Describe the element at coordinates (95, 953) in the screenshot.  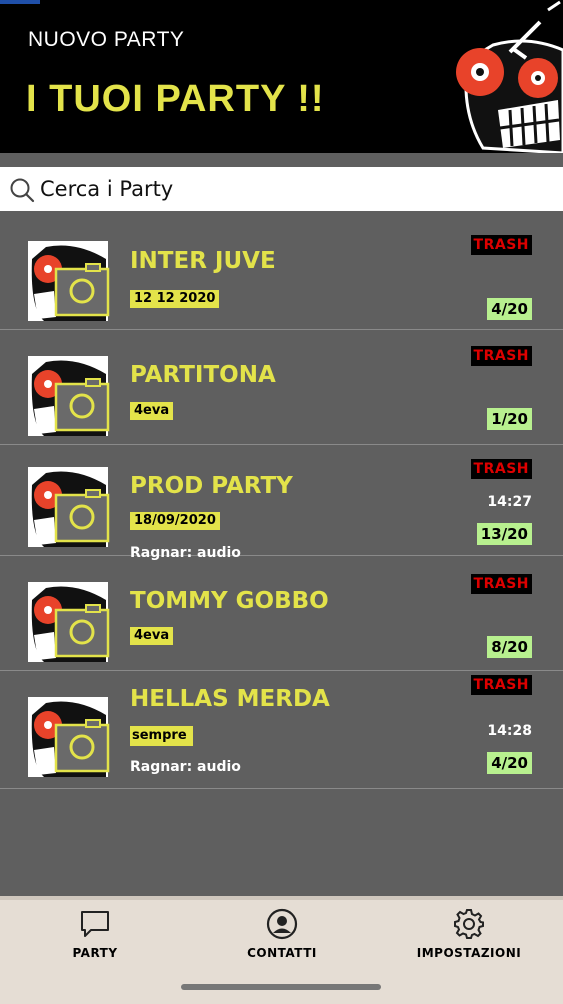
I see `tab-party-label: PARTY` at that location.